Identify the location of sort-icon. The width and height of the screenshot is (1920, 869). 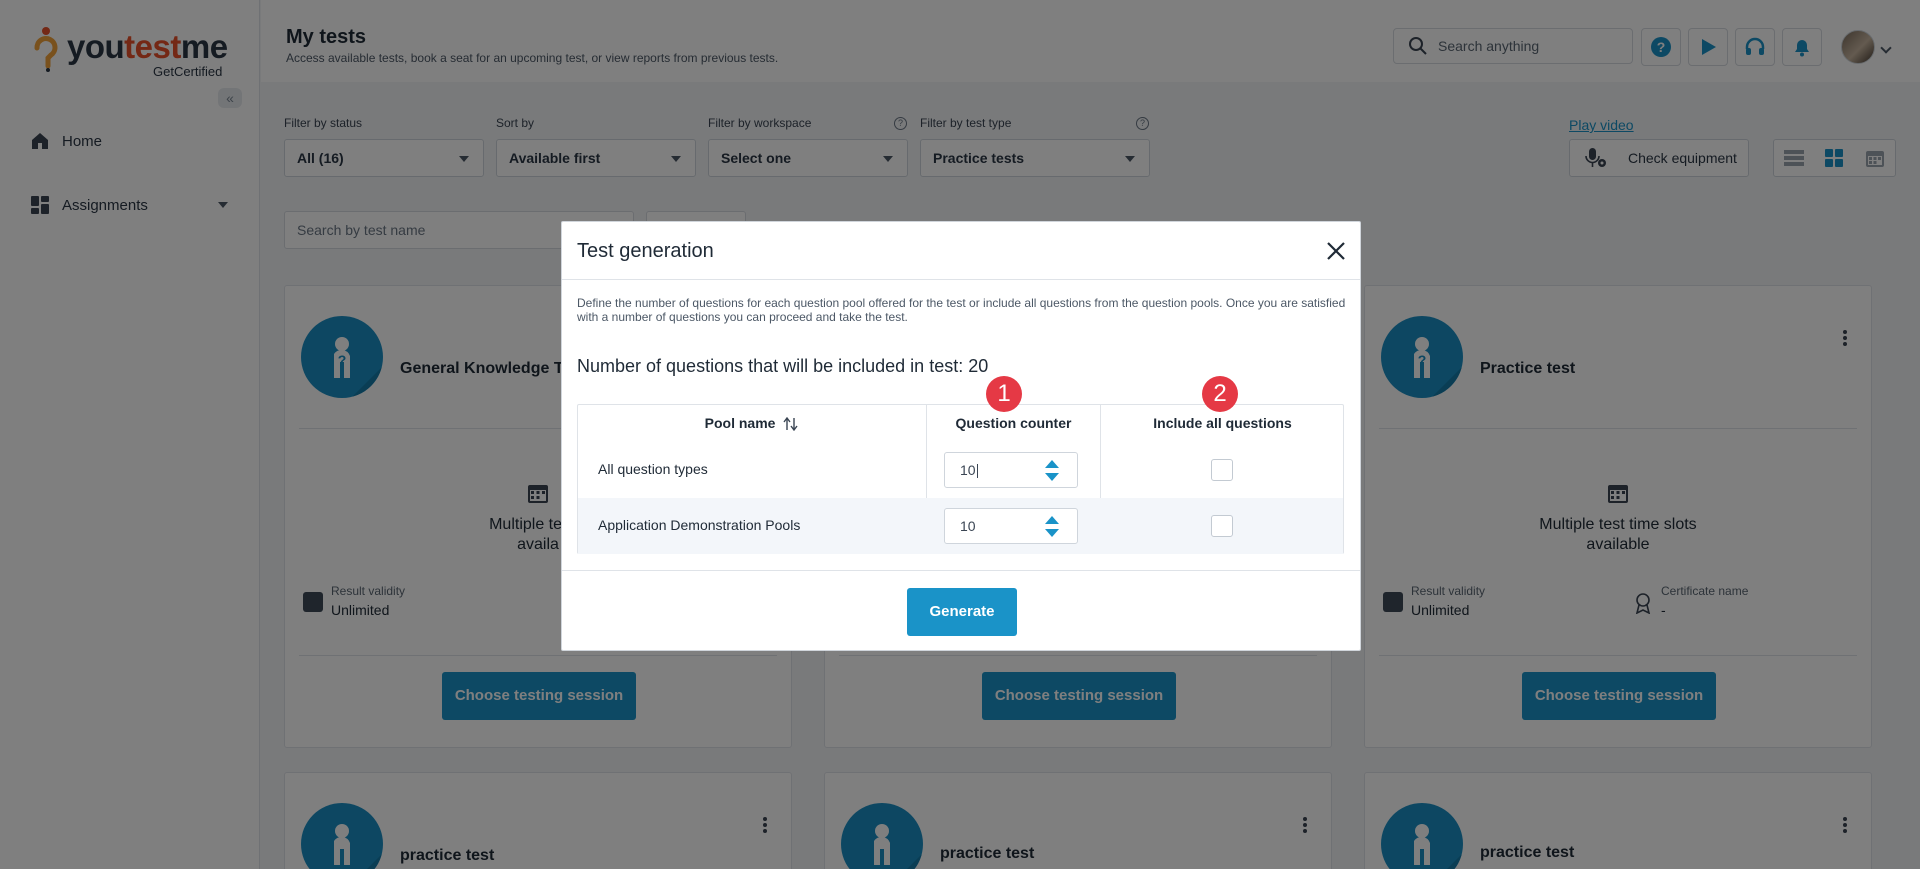
(791, 424).